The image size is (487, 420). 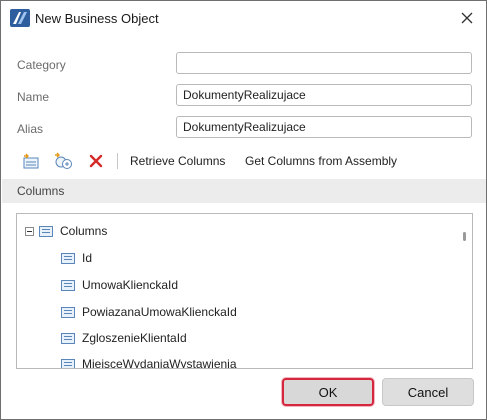 I want to click on app-logo-icon, so click(x=20, y=18).